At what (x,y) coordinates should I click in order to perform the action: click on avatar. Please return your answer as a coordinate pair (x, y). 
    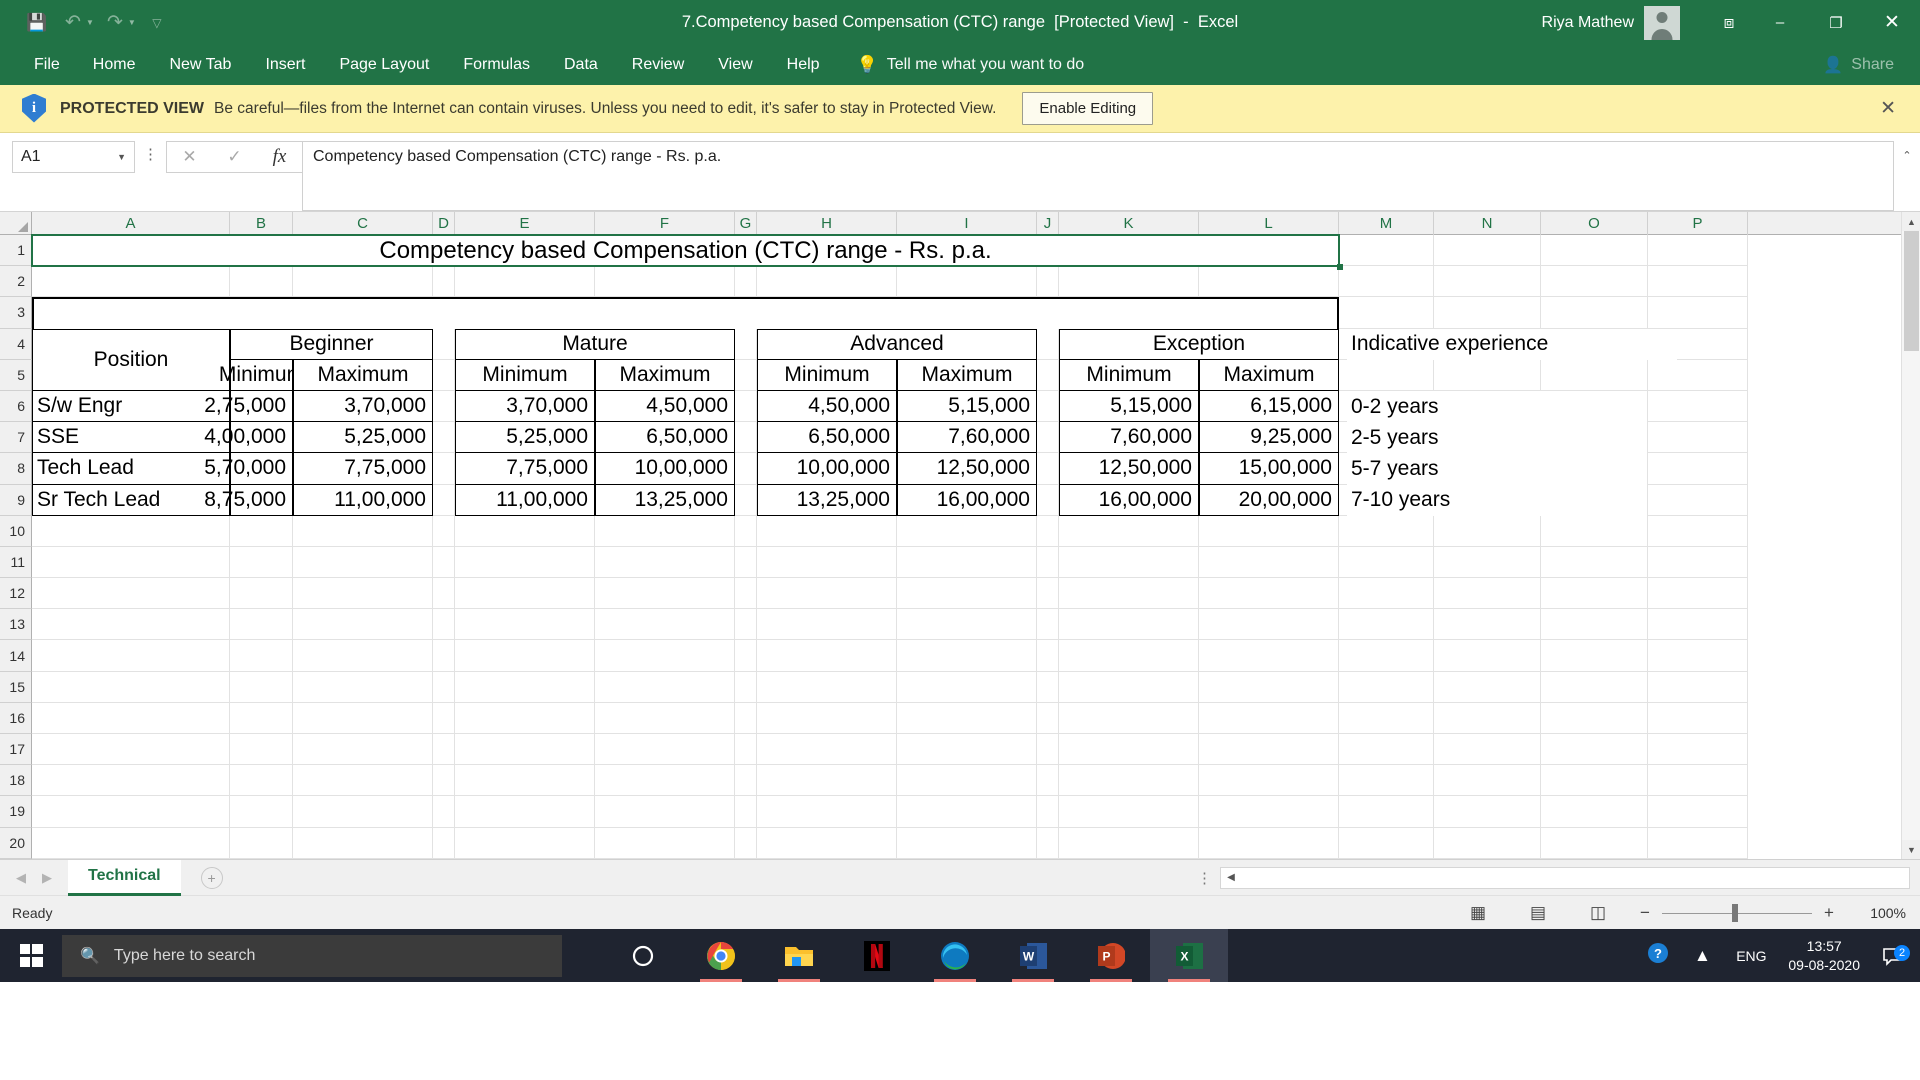
    Looking at the image, I should click on (1662, 22).